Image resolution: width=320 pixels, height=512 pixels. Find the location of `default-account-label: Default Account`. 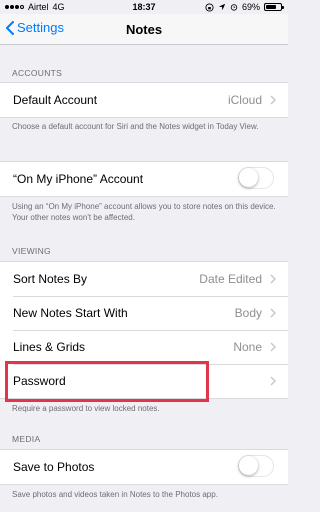

default-account-label: Default Account is located at coordinates (55, 100).